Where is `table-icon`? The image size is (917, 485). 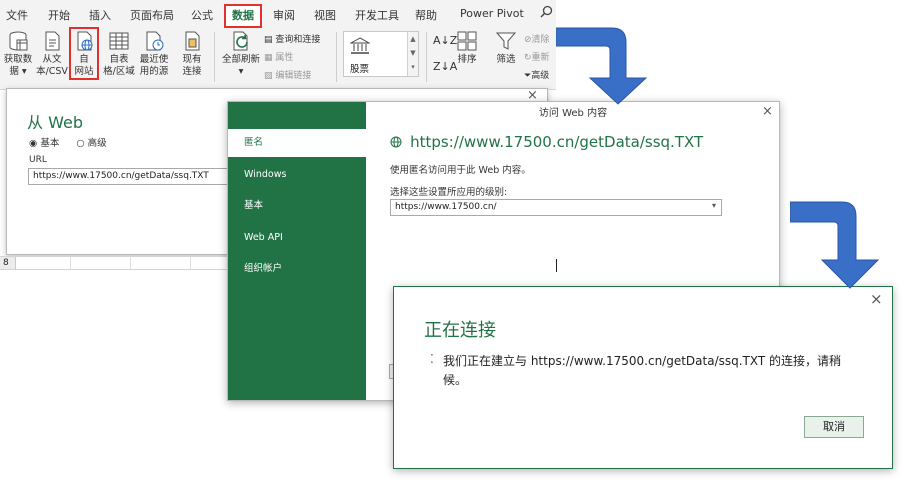 table-icon is located at coordinates (119, 41).